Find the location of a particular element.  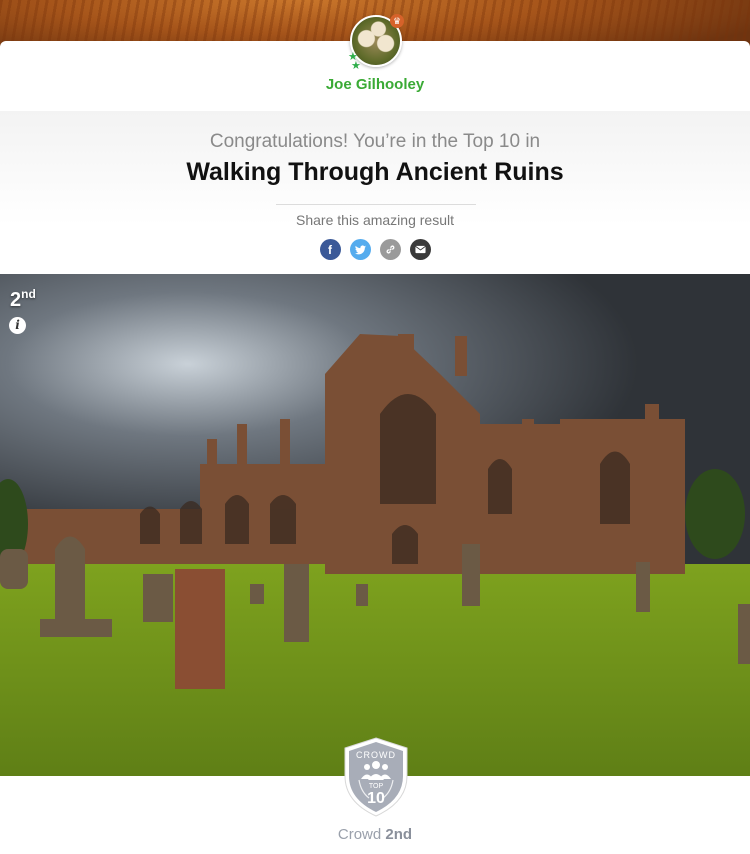

link-icon is located at coordinates (390, 249).